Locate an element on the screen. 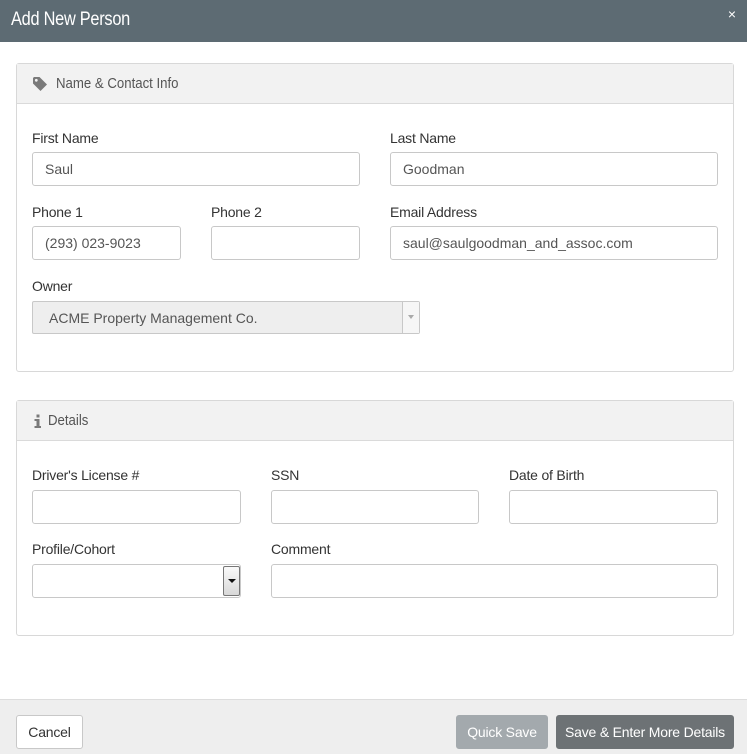 This screenshot has height=754, width=747. phone2-input is located at coordinates (285, 243).